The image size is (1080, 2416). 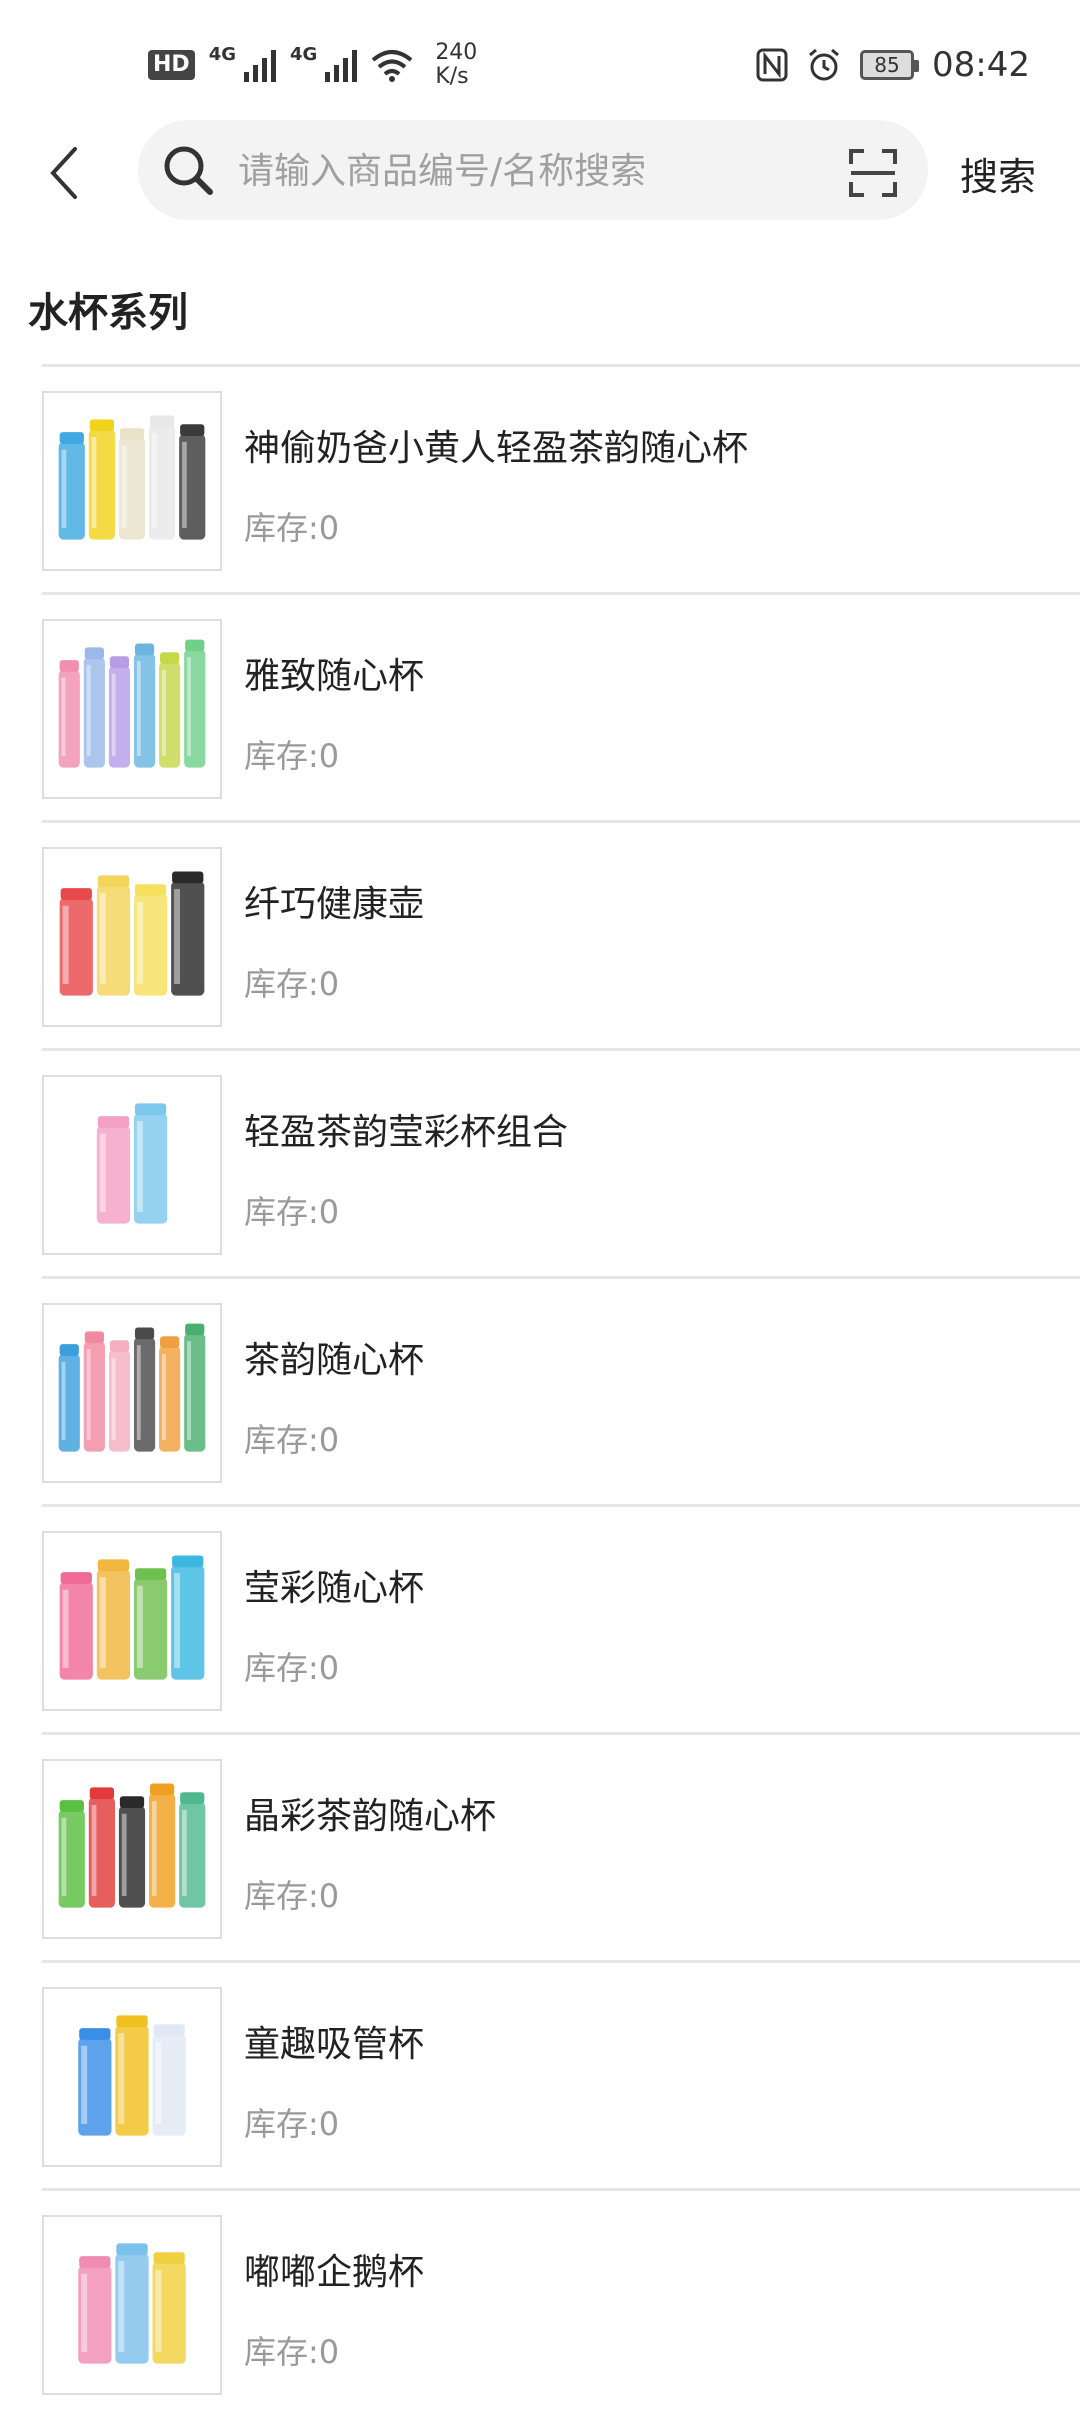 I want to click on alarm-icon, so click(x=824, y=64).